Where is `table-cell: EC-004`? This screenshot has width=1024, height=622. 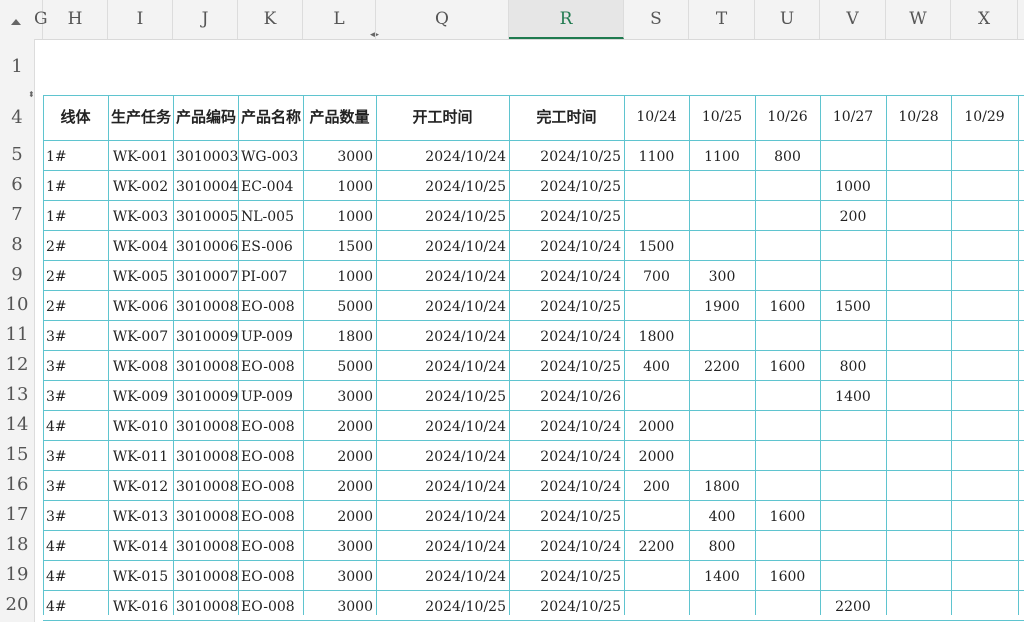 table-cell: EC-004 is located at coordinates (270, 187).